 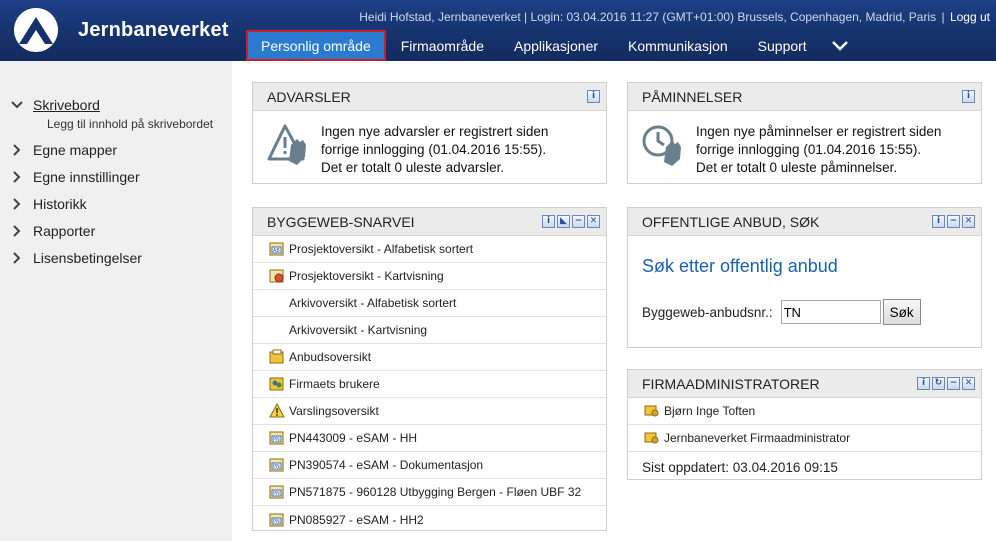 What do you see at coordinates (707, 312) in the screenshot?
I see `tender-number-label: Byggeweb-anbudsnr.:` at bounding box center [707, 312].